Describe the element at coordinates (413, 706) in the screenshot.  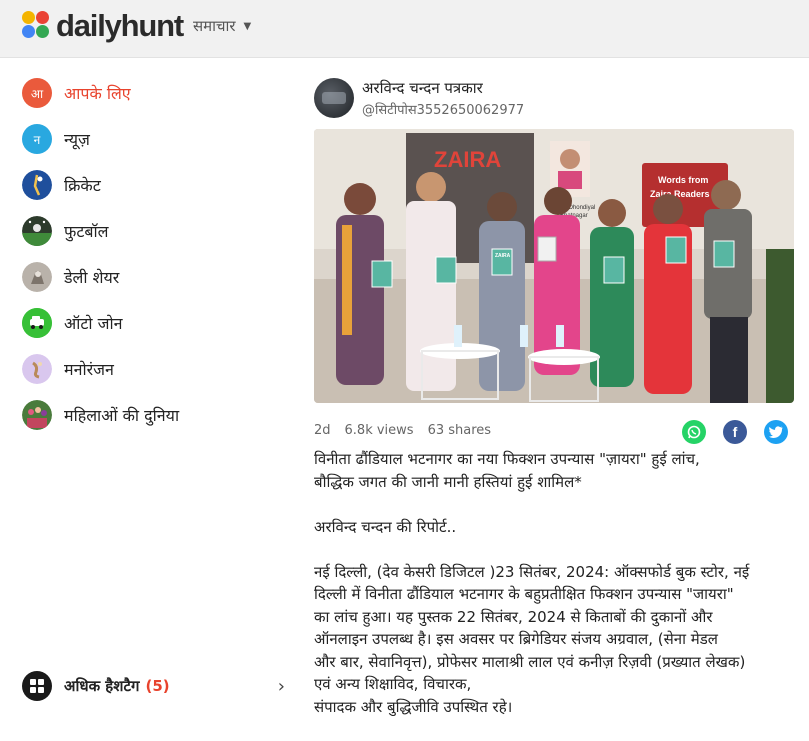
I see `paragraph-line: संपादक और बुद्धिजीवि उपस्थित रहे।` at that location.